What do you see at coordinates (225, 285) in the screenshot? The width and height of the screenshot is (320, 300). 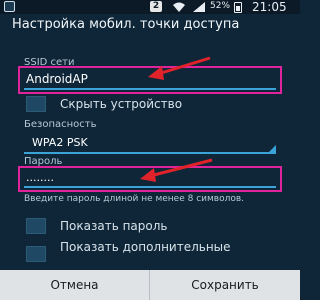 I see `save-button: Сохранить` at bounding box center [225, 285].